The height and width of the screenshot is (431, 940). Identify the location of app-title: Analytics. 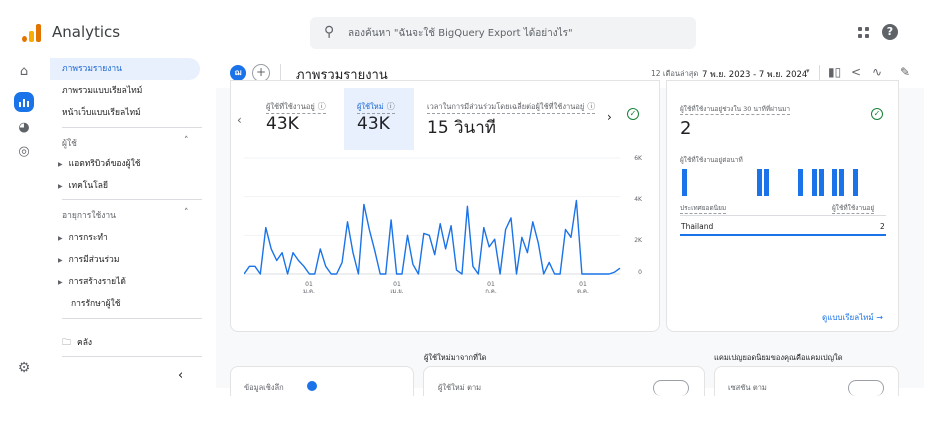
(86, 32).